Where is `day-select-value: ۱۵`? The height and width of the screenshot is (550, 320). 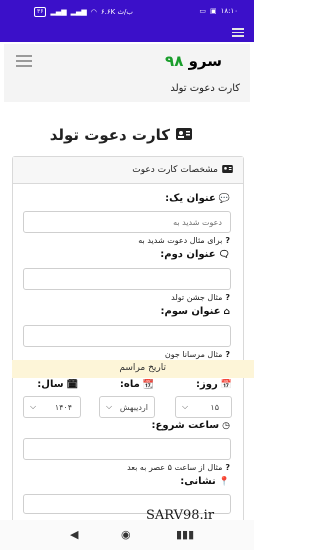
day-select-value: ۱۵ is located at coordinates (214, 407).